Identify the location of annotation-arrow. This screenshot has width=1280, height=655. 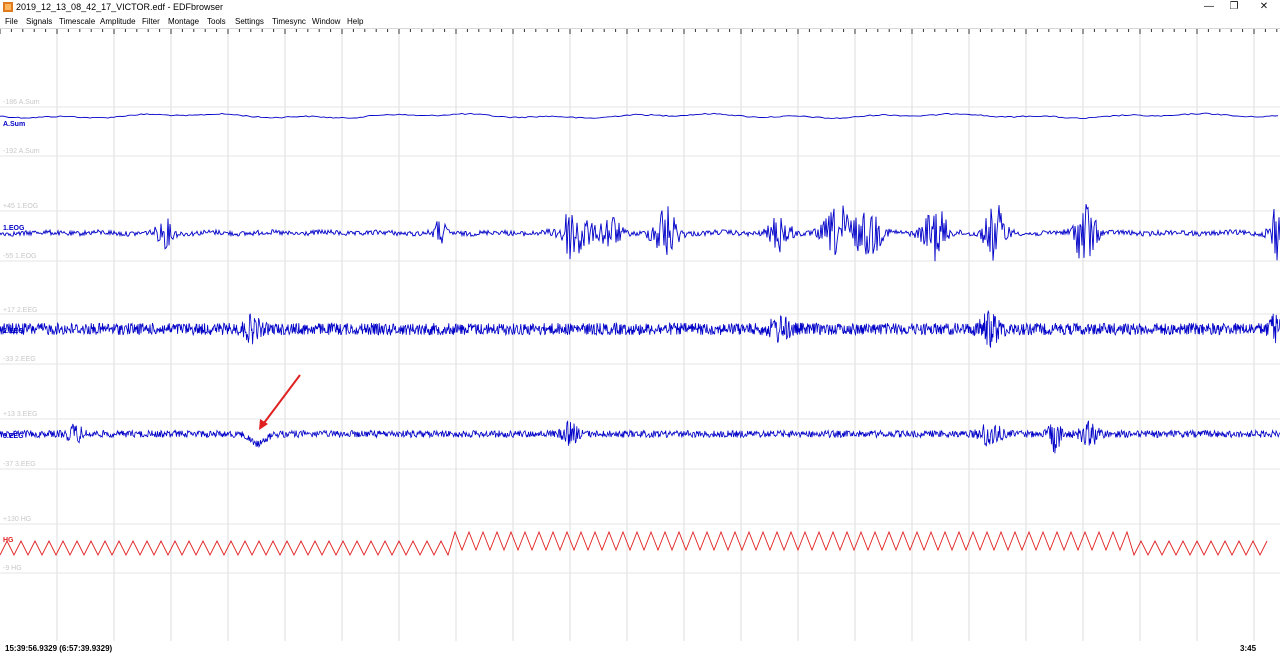
(280, 402).